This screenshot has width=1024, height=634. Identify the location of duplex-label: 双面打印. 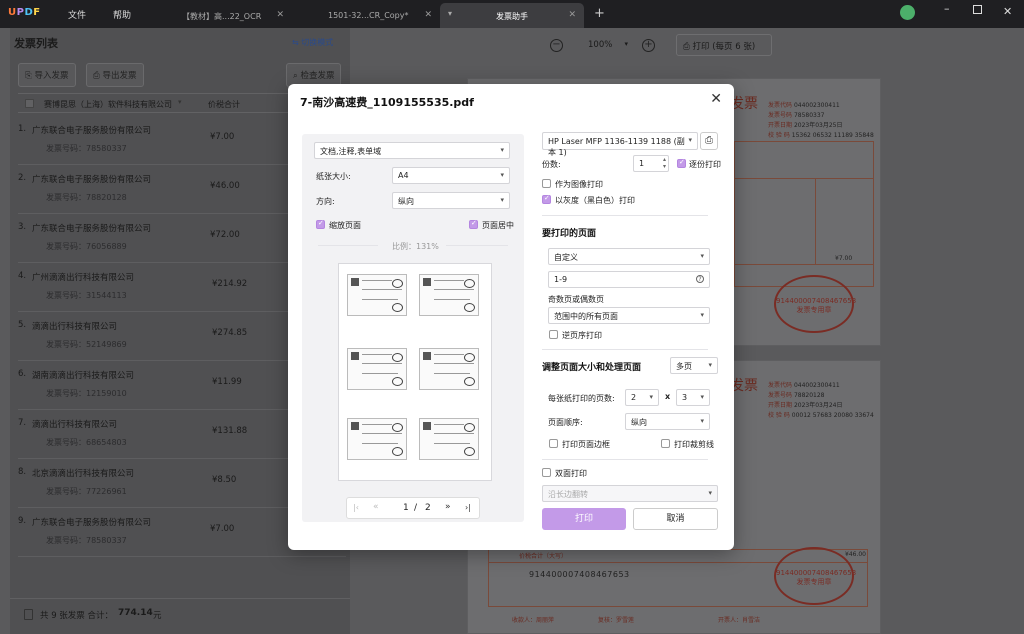
(571, 473).